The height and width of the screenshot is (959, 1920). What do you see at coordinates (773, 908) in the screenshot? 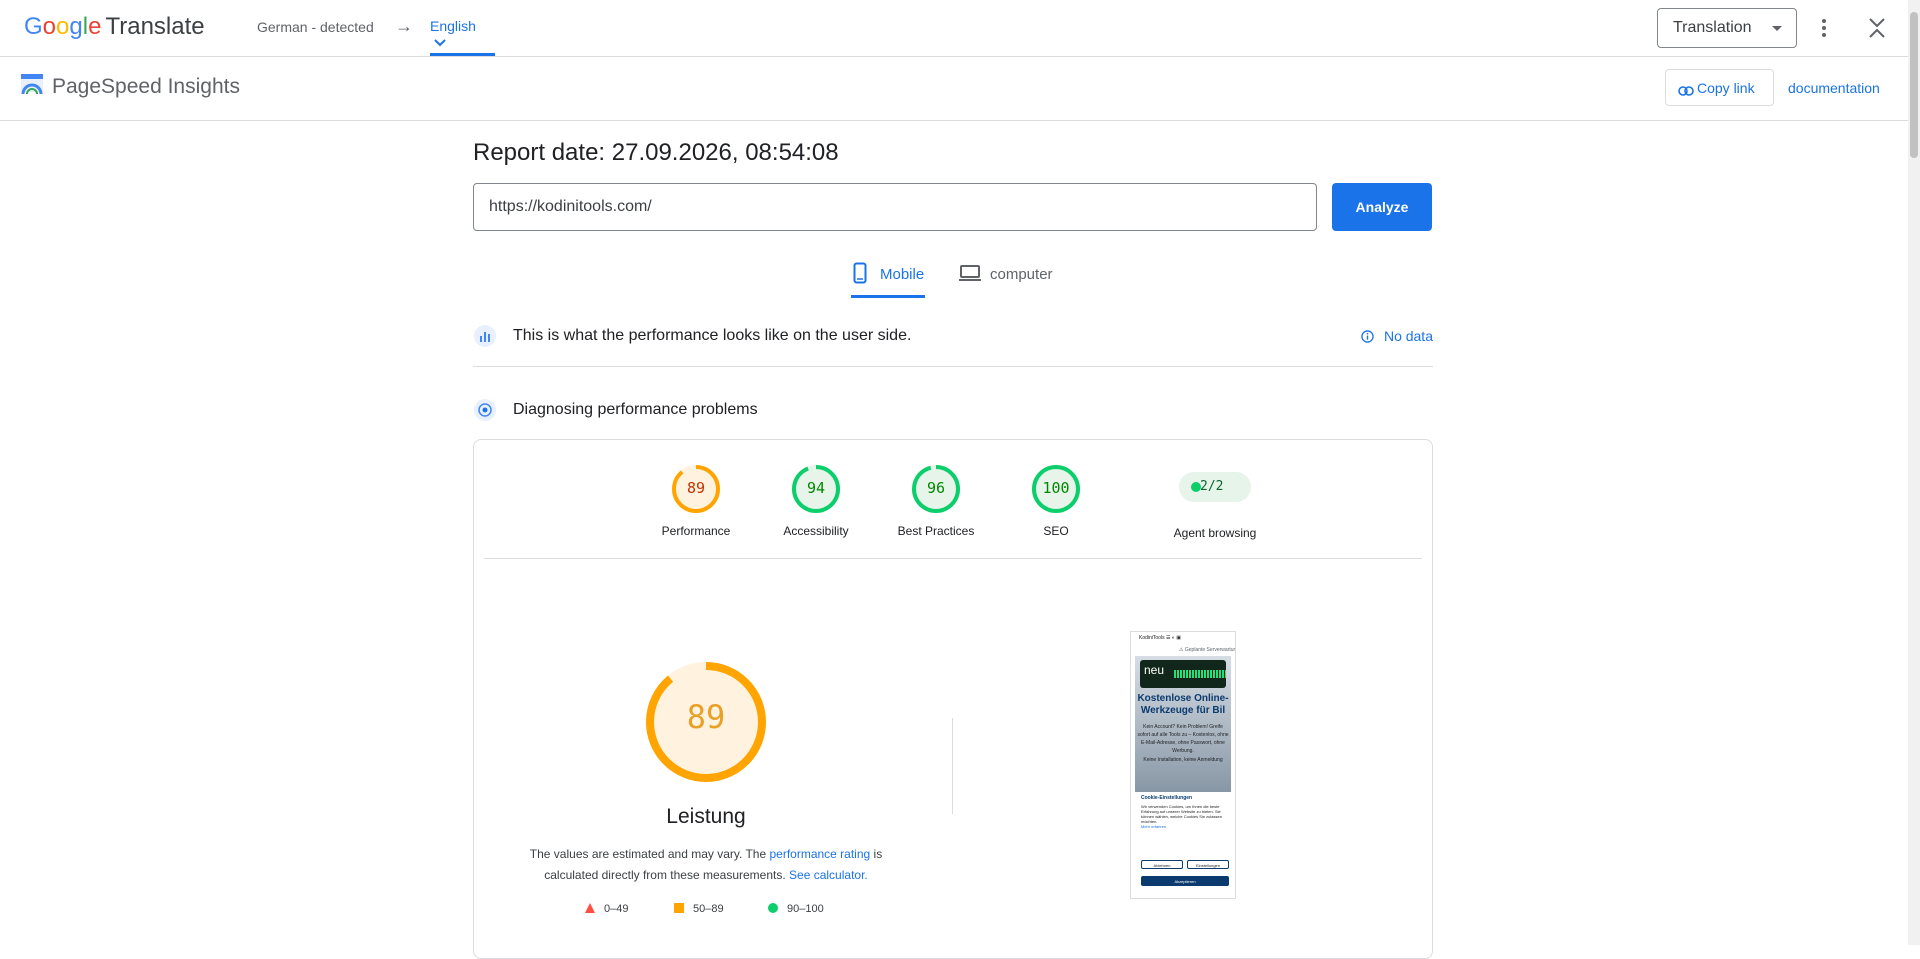
I see `circle-icon` at bounding box center [773, 908].